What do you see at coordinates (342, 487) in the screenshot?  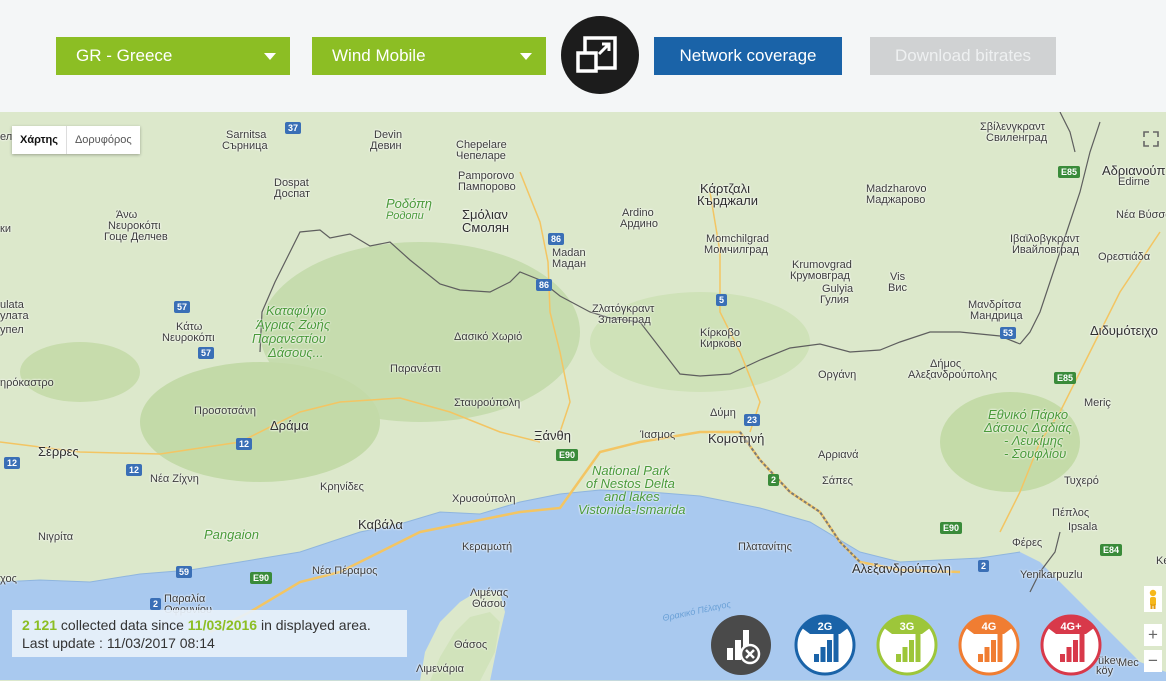 I see `map-label: Κρηνίδες` at bounding box center [342, 487].